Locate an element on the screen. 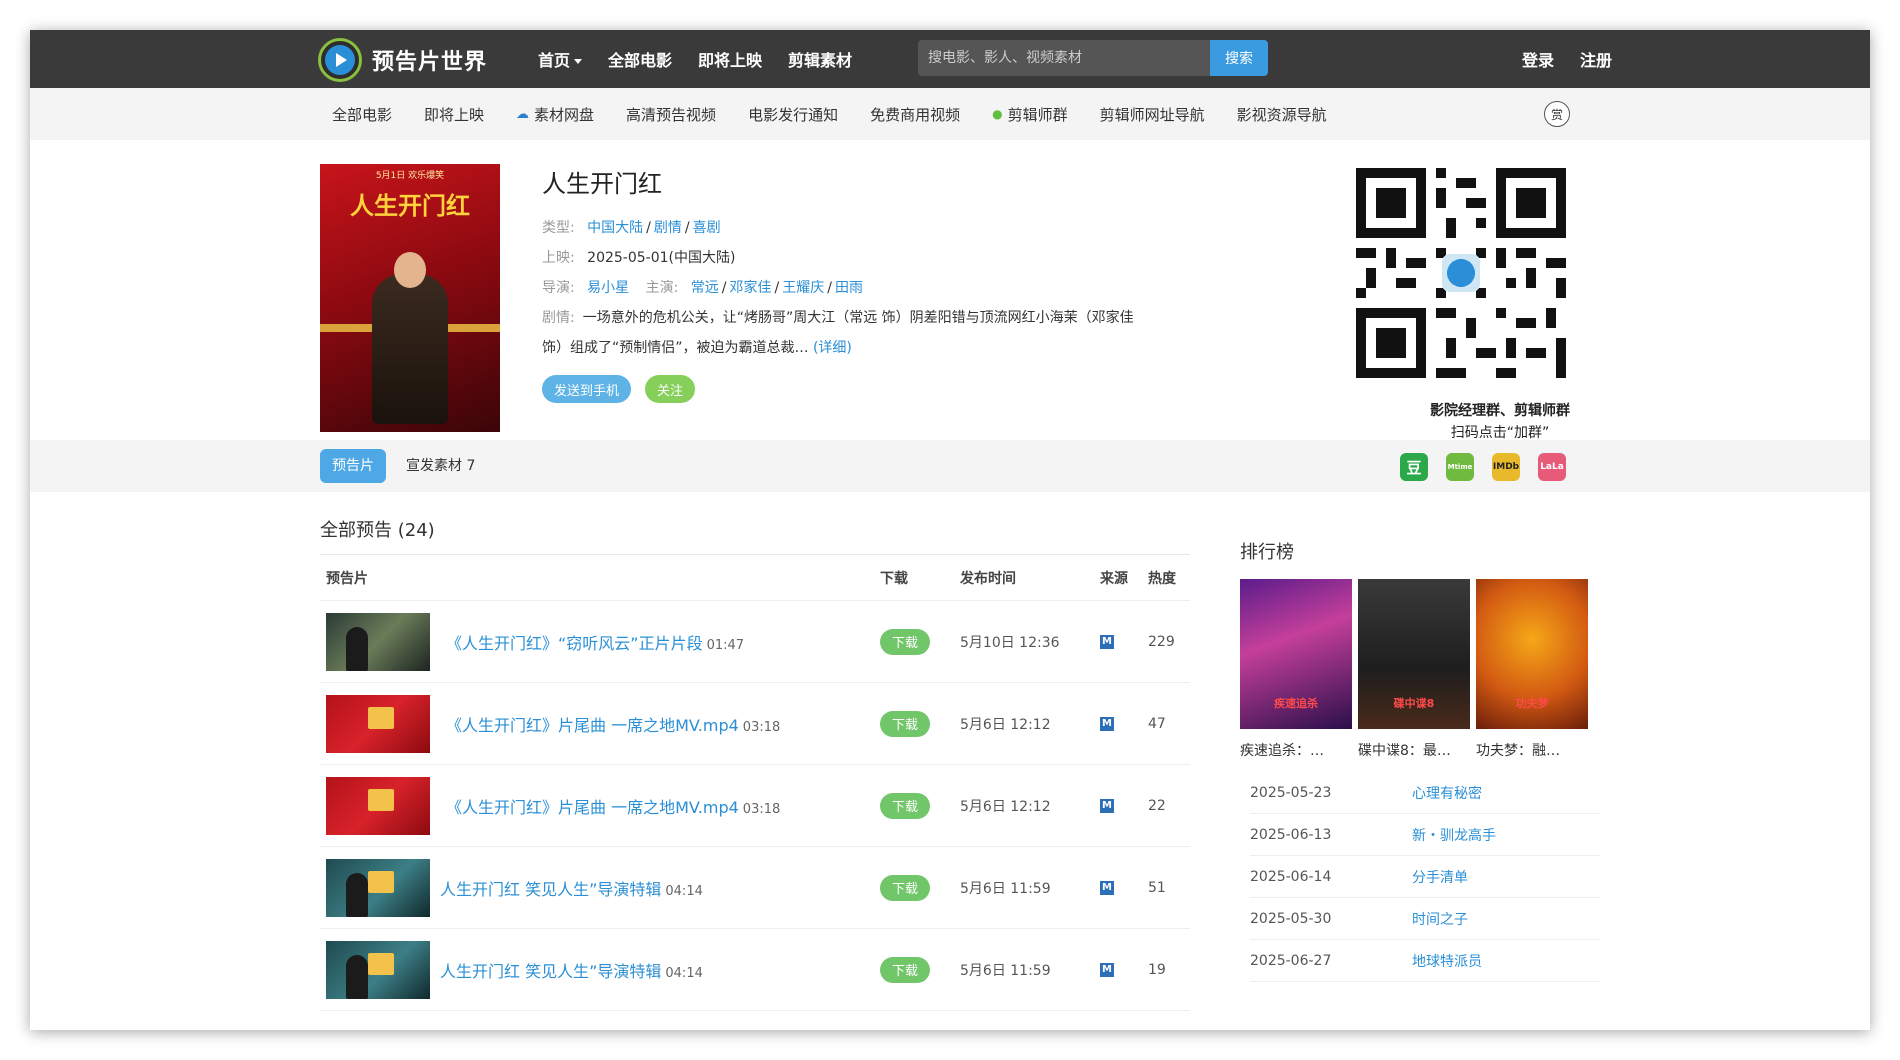  subnav-all-movies: 全部电影 is located at coordinates (362, 114).